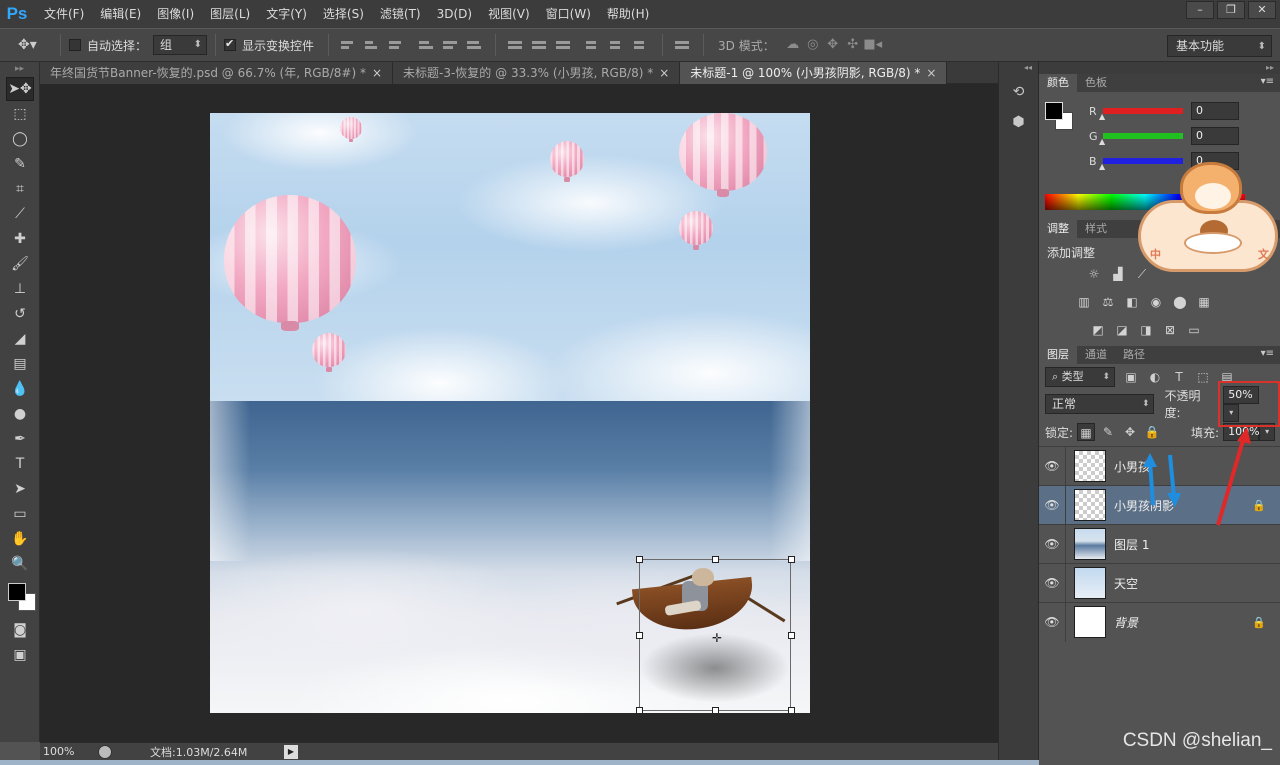  I want to click on channel-mixer-icon: ⬤, so click(1180, 302).